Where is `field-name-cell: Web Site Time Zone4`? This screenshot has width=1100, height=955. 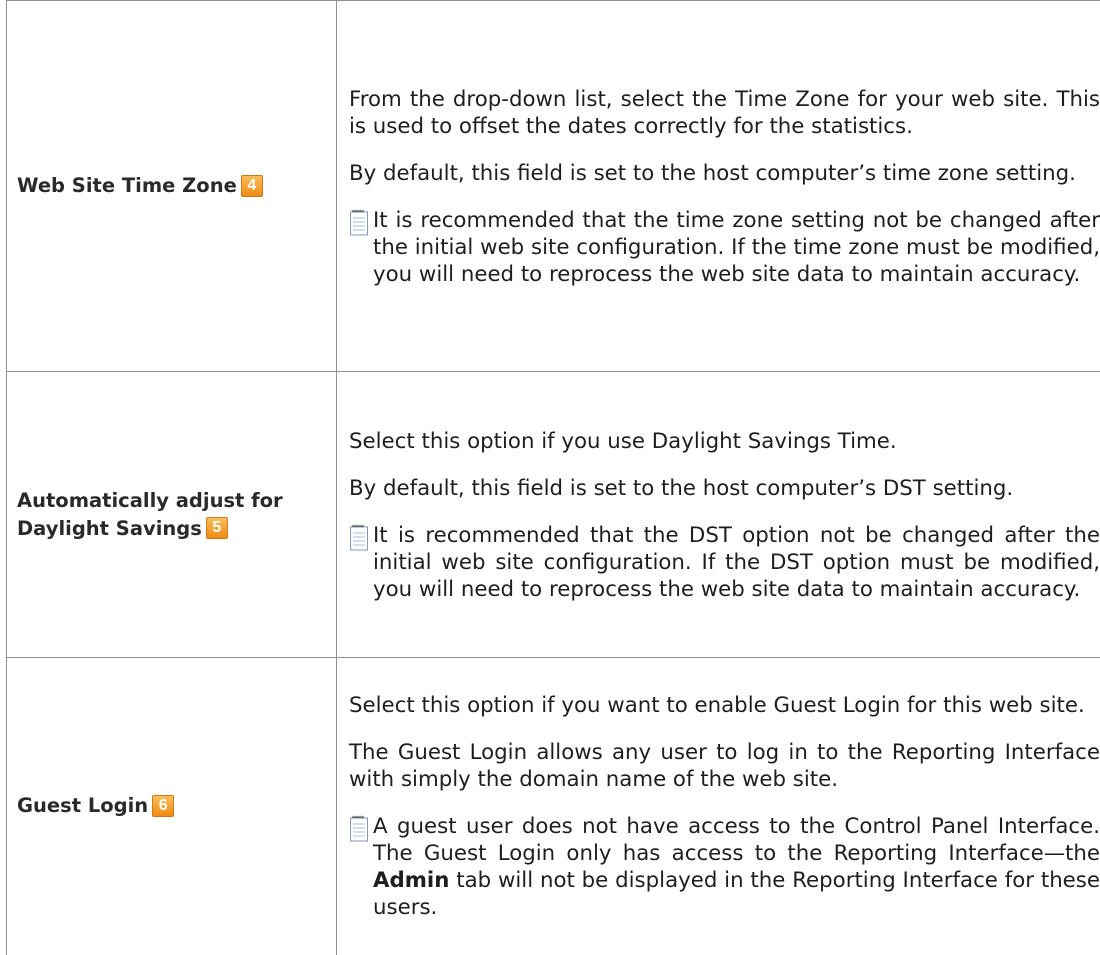 field-name-cell: Web Site Time Zone4 is located at coordinates (172, 186).